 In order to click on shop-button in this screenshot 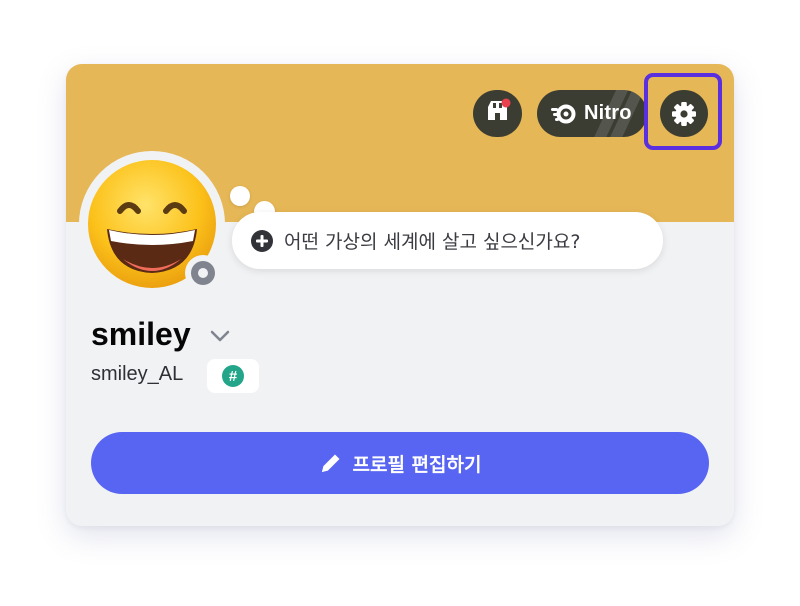, I will do `click(497, 113)`.